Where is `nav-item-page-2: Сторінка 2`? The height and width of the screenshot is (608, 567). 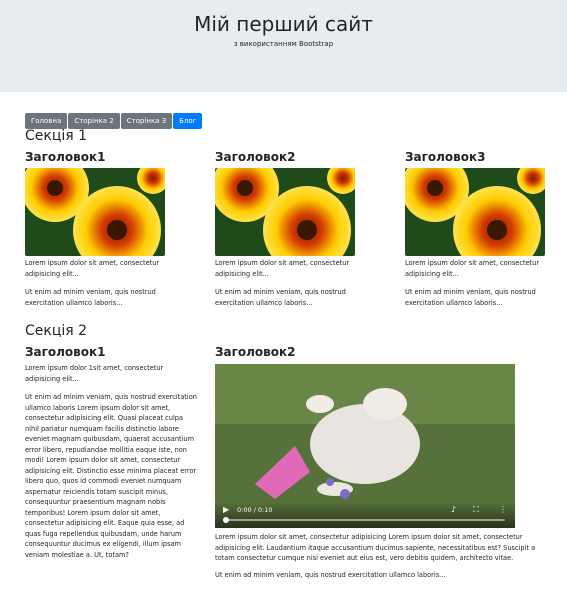 nav-item-page-2: Сторінка 2 is located at coordinates (94, 121).